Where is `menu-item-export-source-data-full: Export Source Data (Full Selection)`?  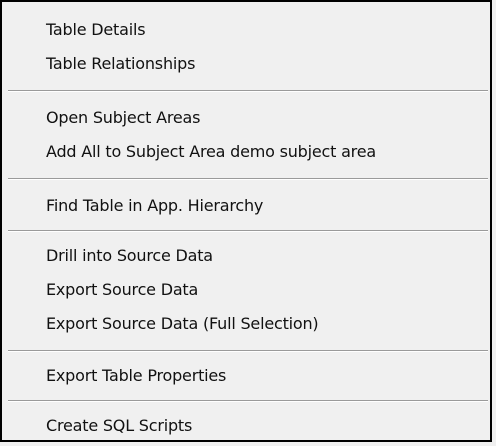 menu-item-export-source-data-full: Export Source Data (Full Selection) is located at coordinates (182, 324).